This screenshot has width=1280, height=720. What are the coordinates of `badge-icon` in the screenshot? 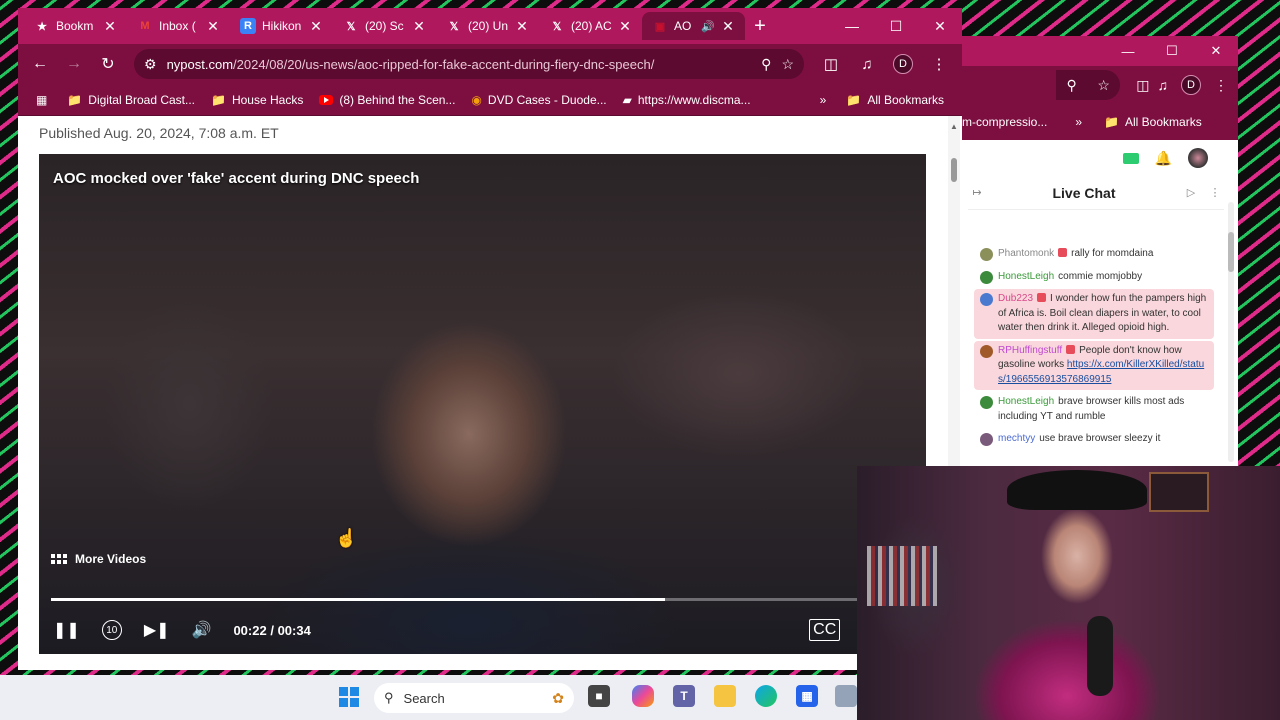 It's located at (1042, 297).